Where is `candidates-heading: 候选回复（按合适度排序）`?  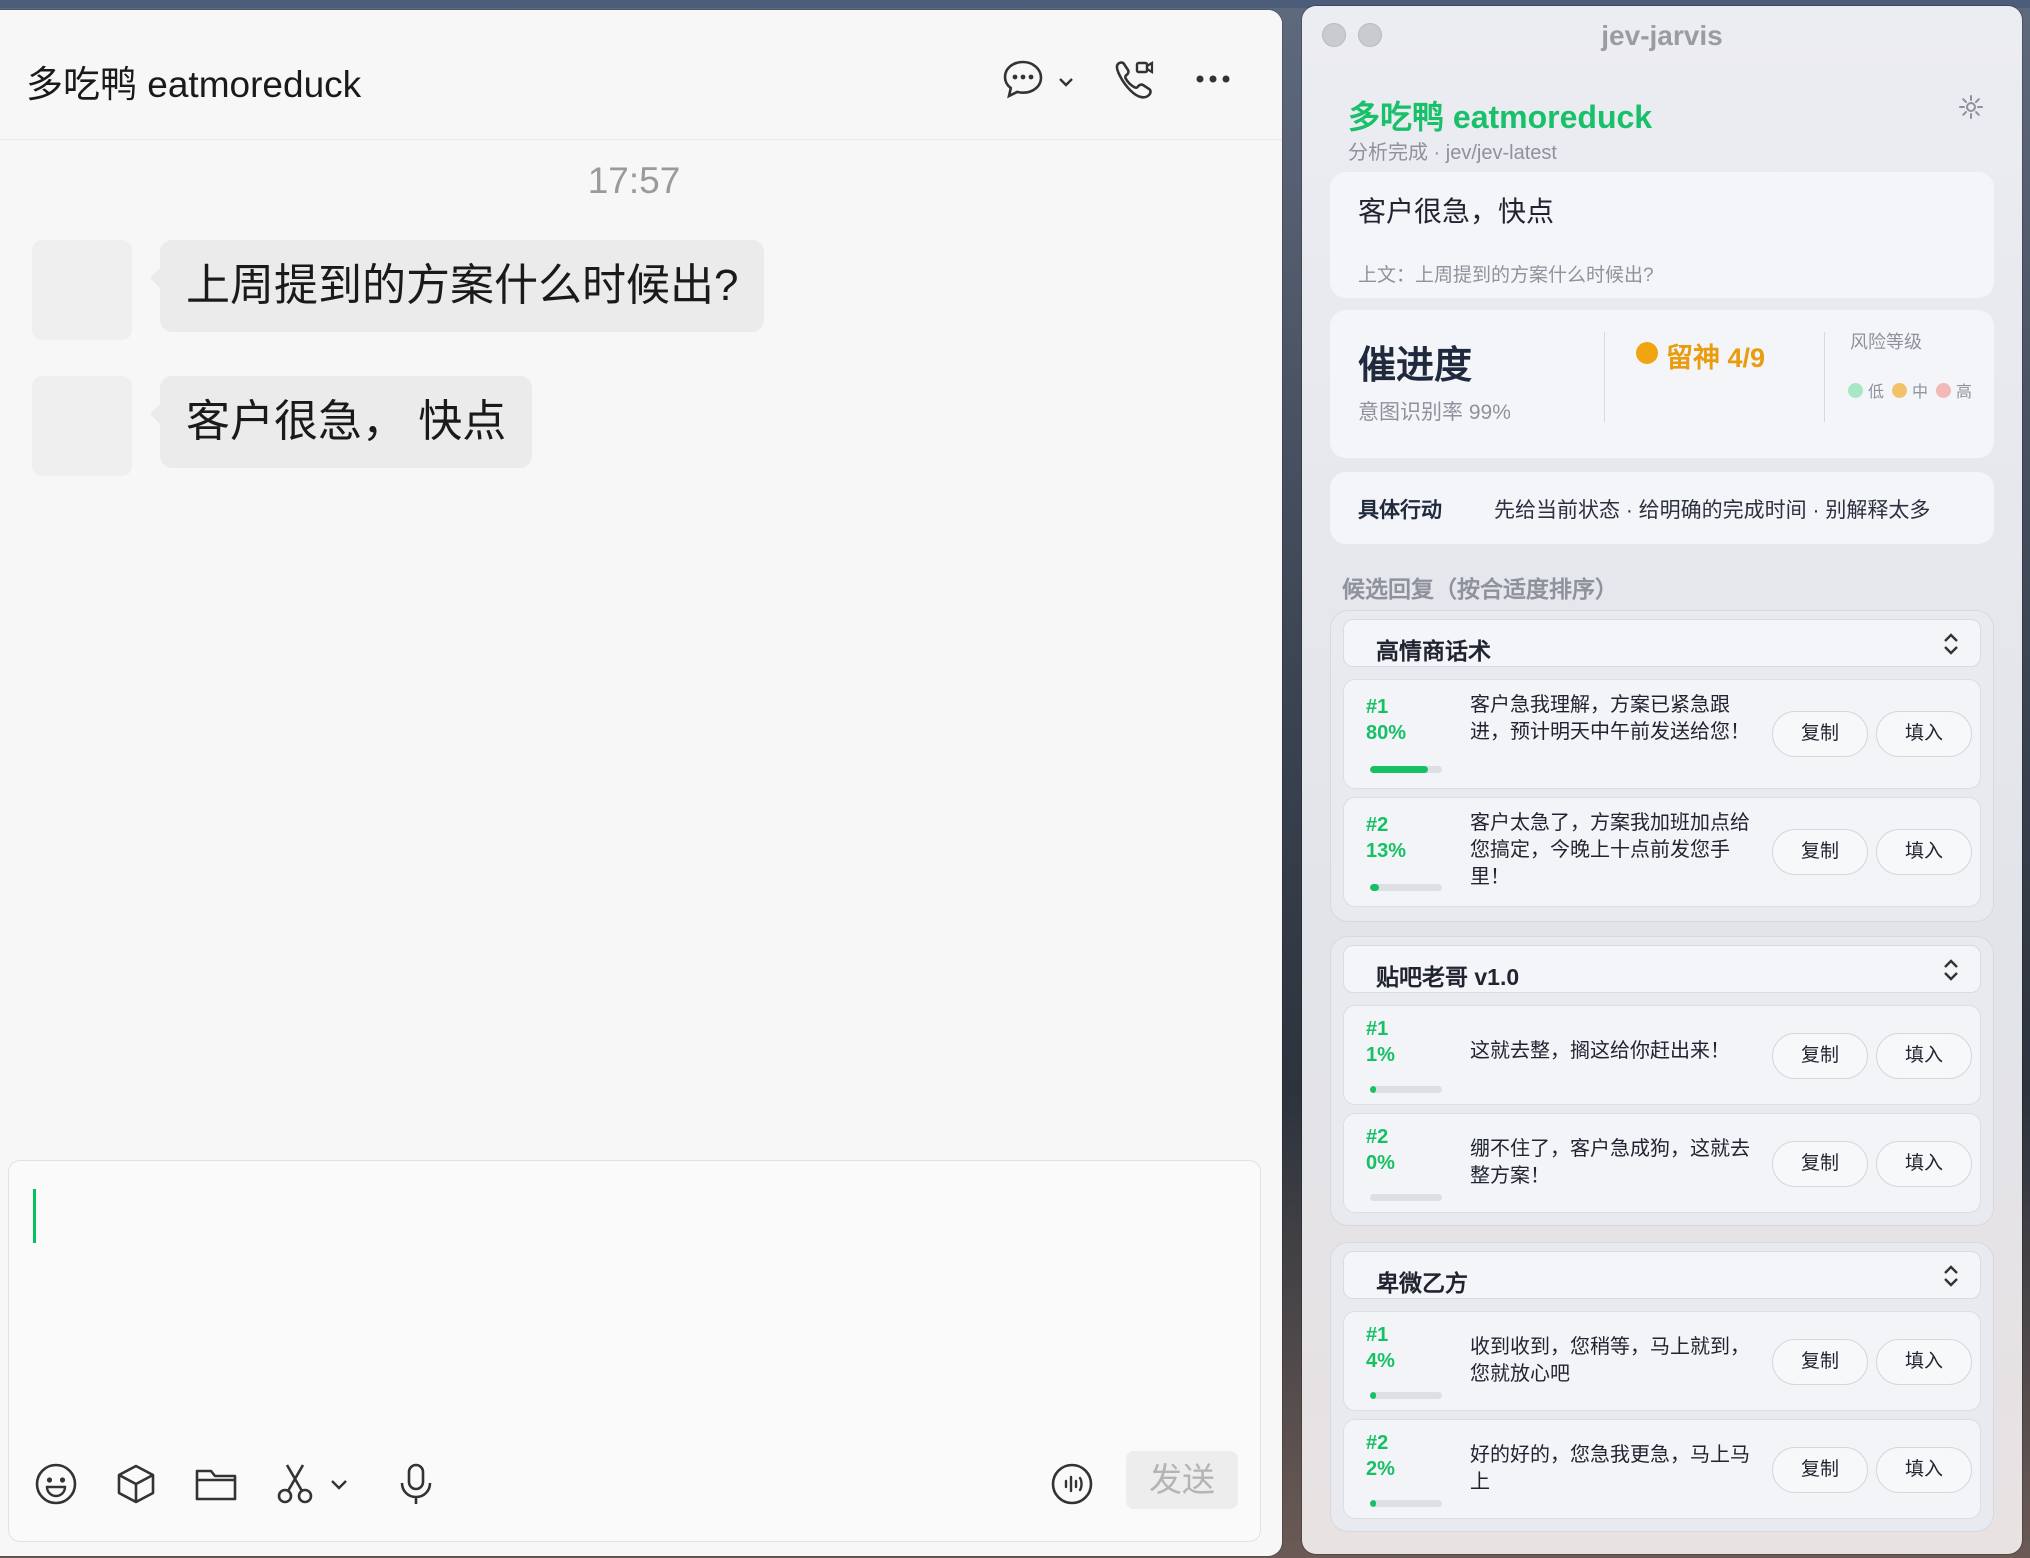
candidates-heading: 候选回复（按合适度排序） is located at coordinates (1480, 589).